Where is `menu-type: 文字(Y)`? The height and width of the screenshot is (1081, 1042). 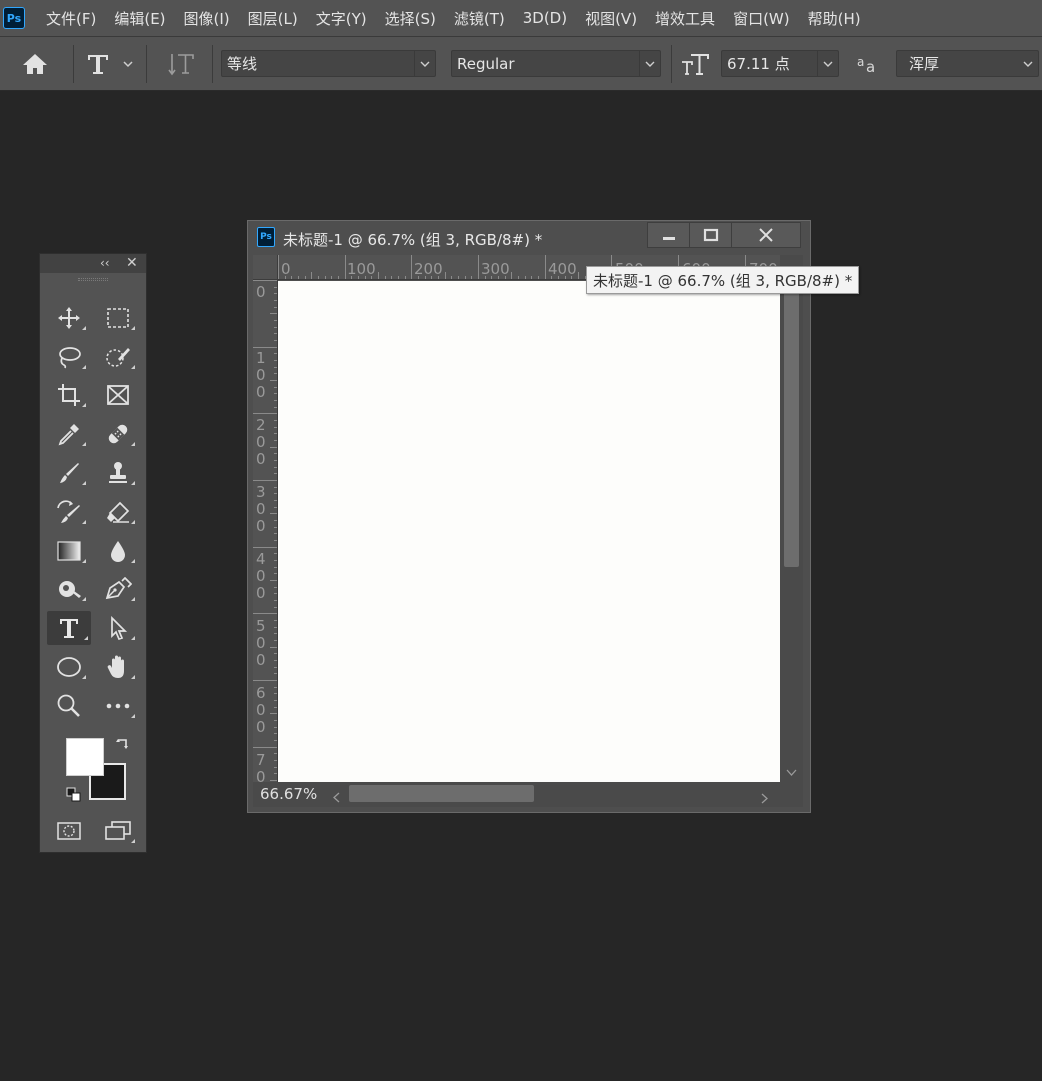 menu-type: 文字(Y) is located at coordinates (341, 18).